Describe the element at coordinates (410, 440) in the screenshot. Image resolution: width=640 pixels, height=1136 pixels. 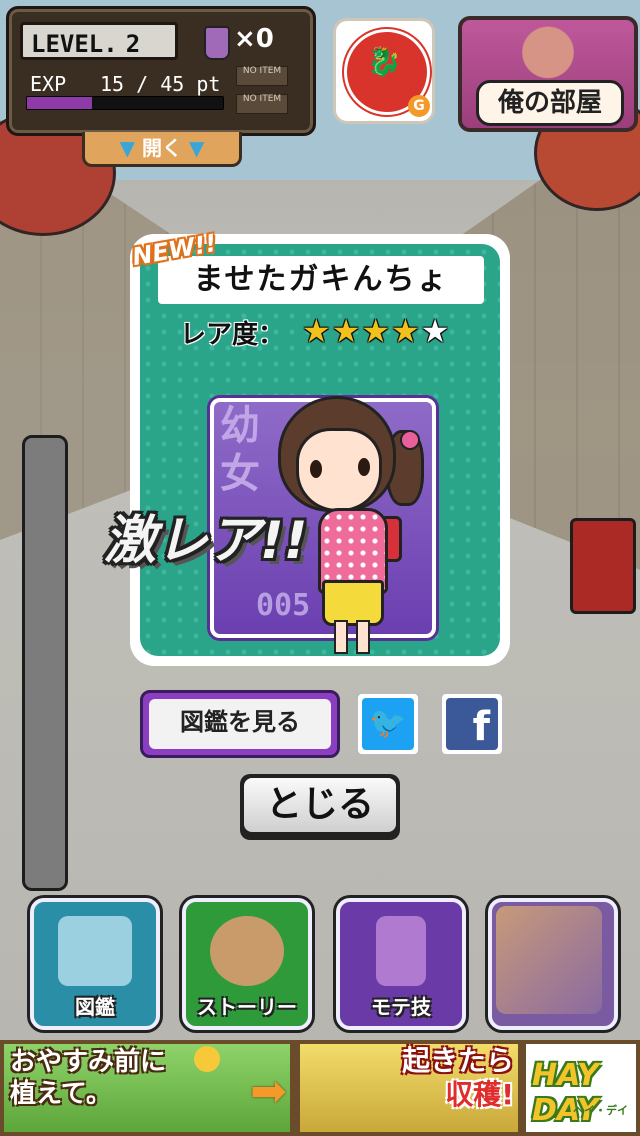
I see `hair-bow-icon` at that location.